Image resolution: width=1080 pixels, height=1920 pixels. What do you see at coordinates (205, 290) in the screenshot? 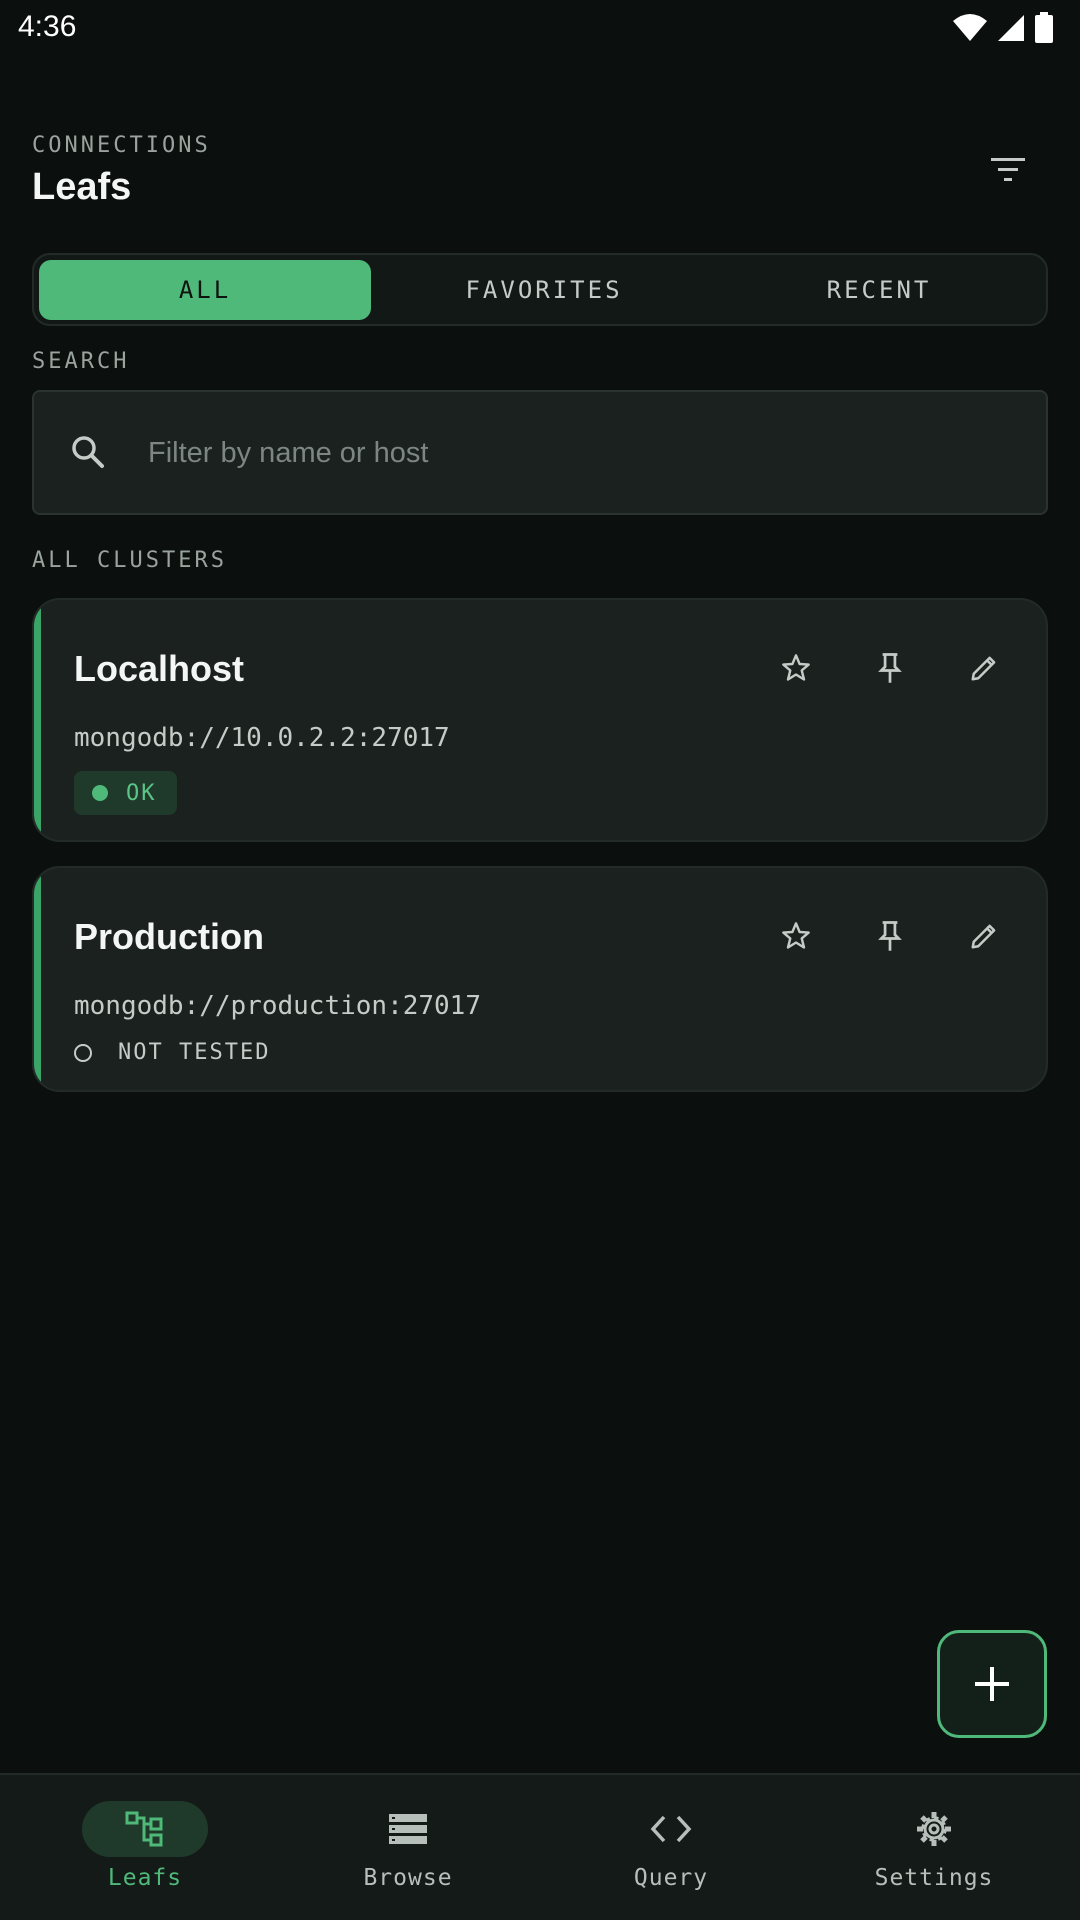
I see `tab-all: ALL` at bounding box center [205, 290].